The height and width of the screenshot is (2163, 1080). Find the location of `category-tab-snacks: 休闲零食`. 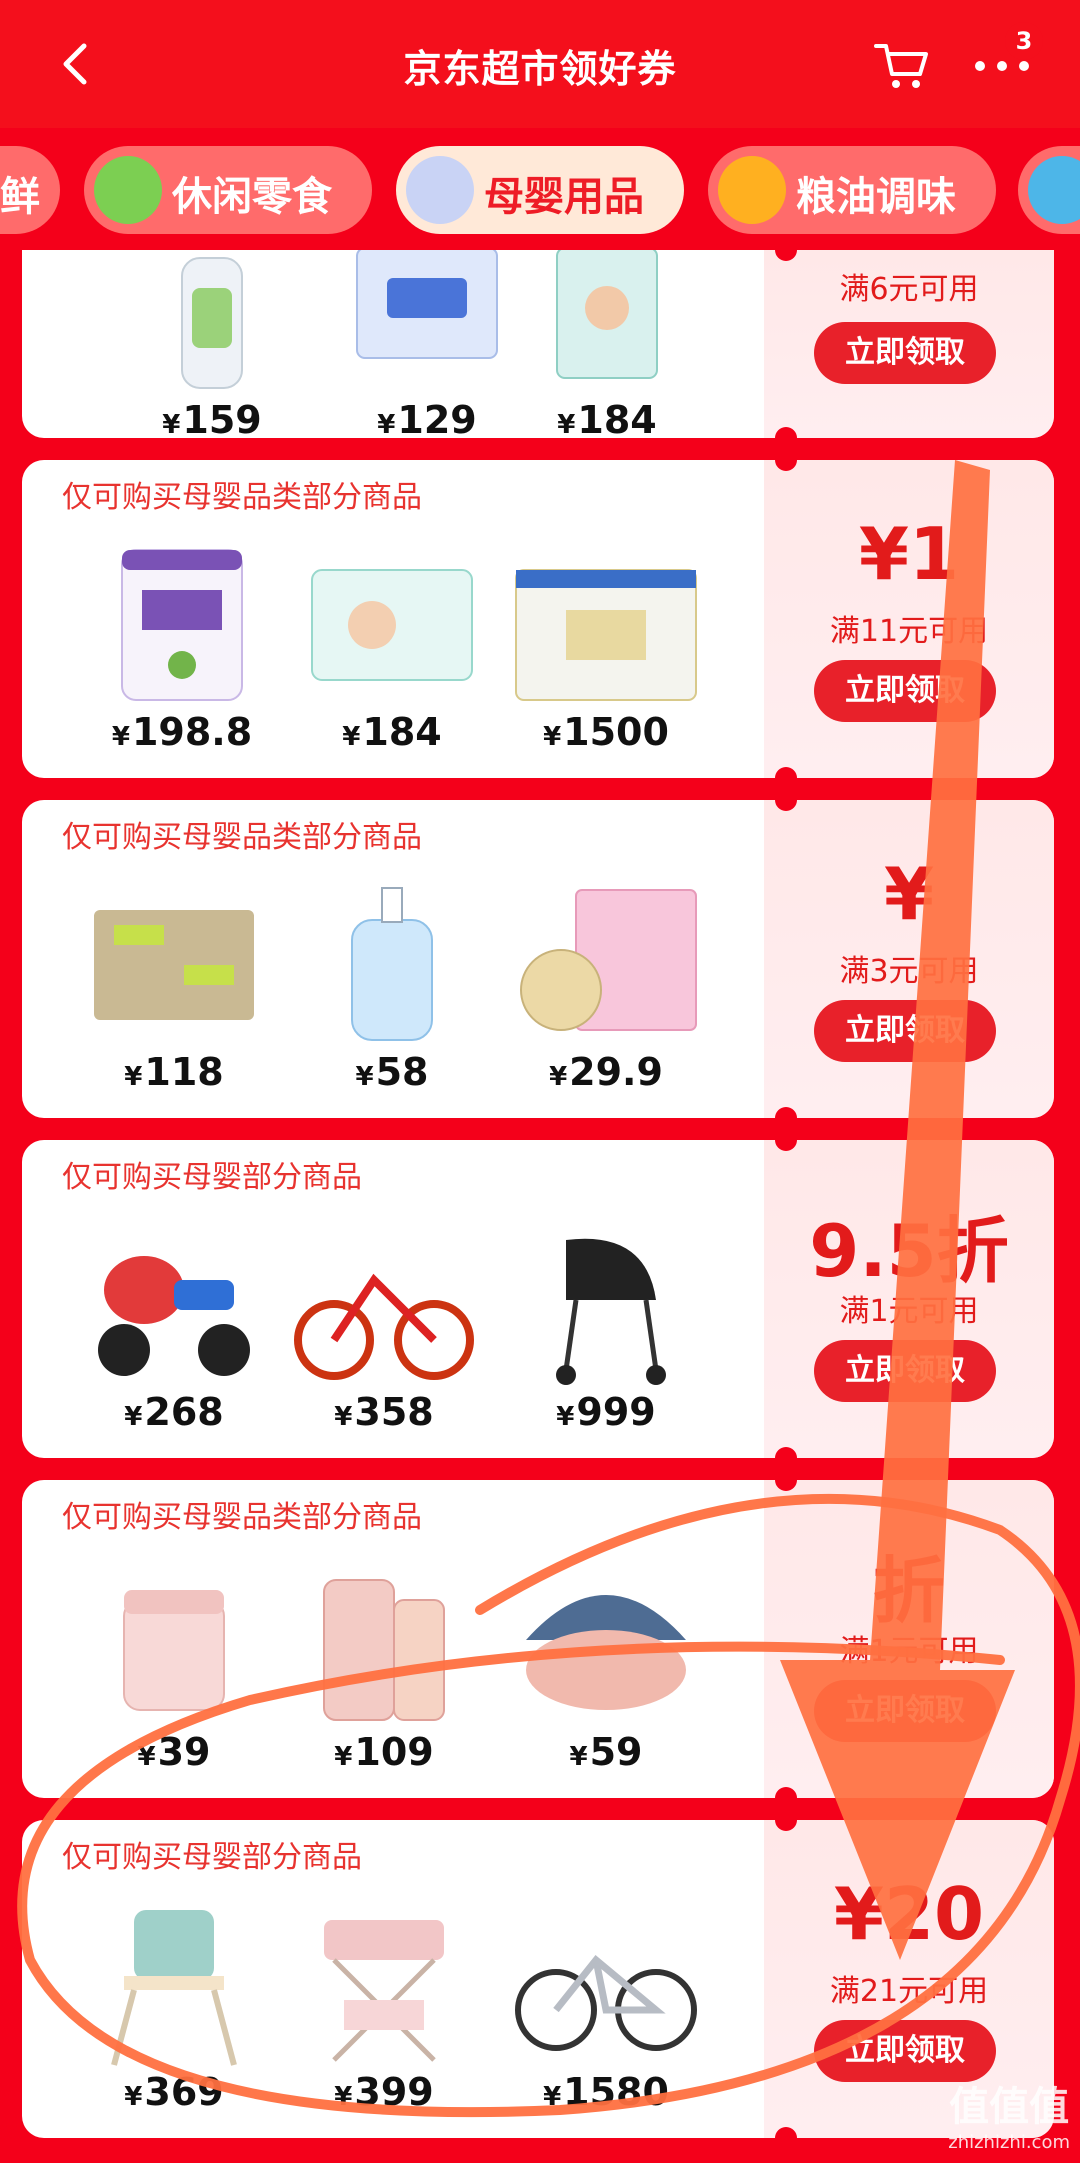

category-tab-snacks: 休闲零食 is located at coordinates (228, 190).